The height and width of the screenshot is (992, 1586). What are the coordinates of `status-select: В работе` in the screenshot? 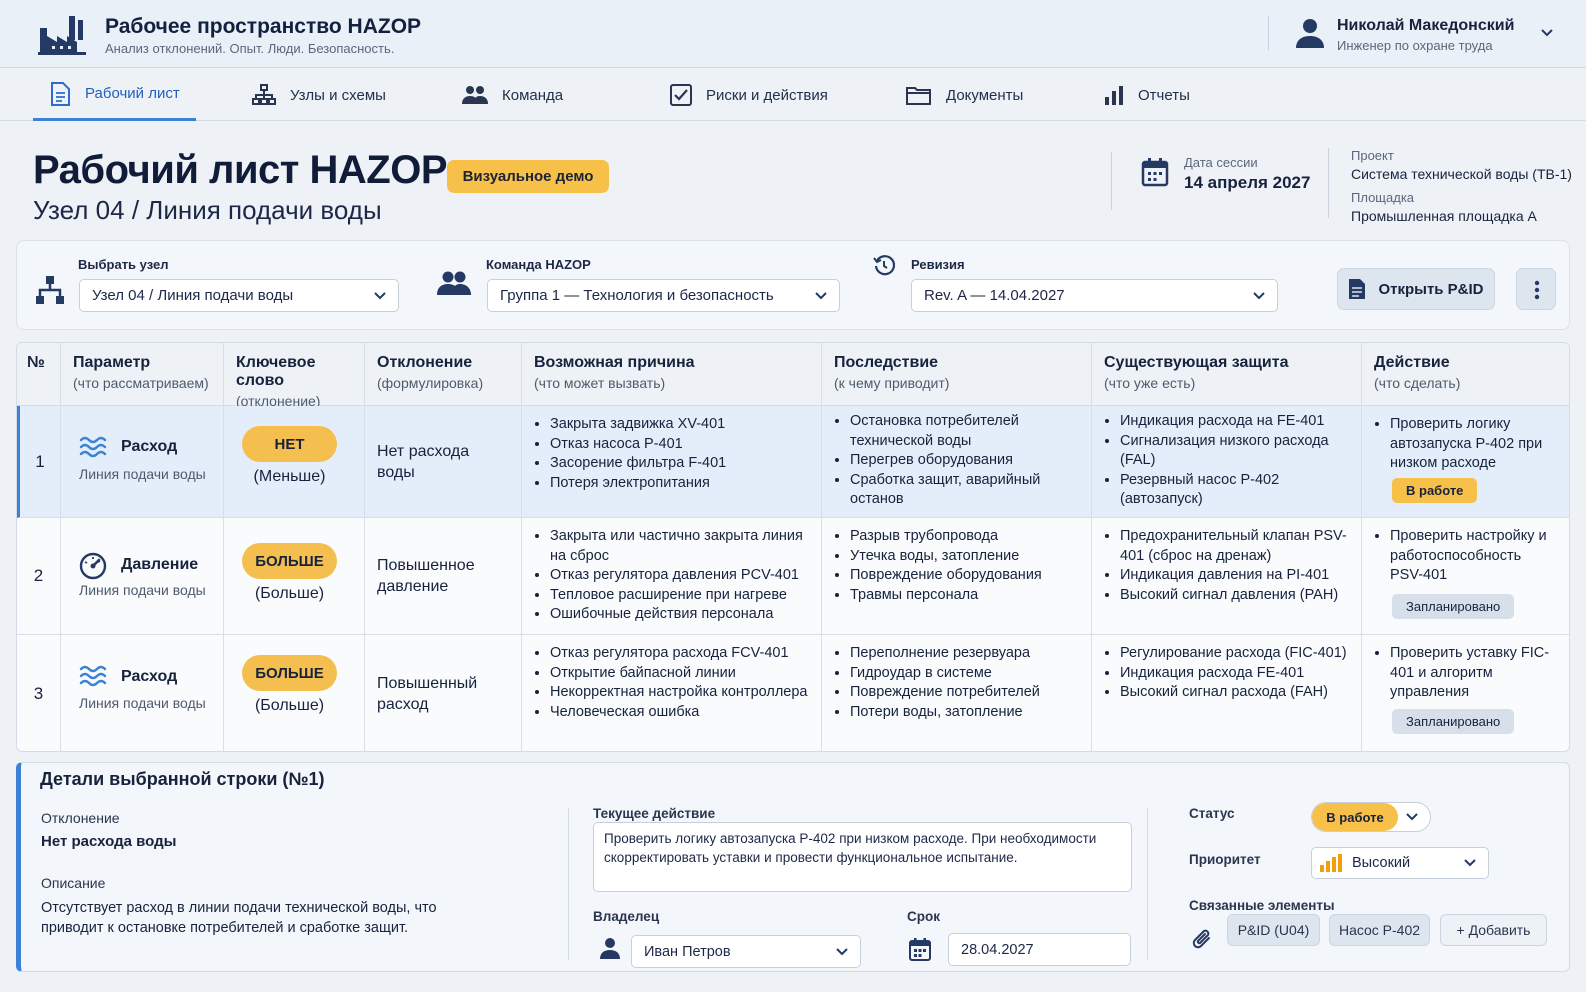 It's located at (1371, 817).